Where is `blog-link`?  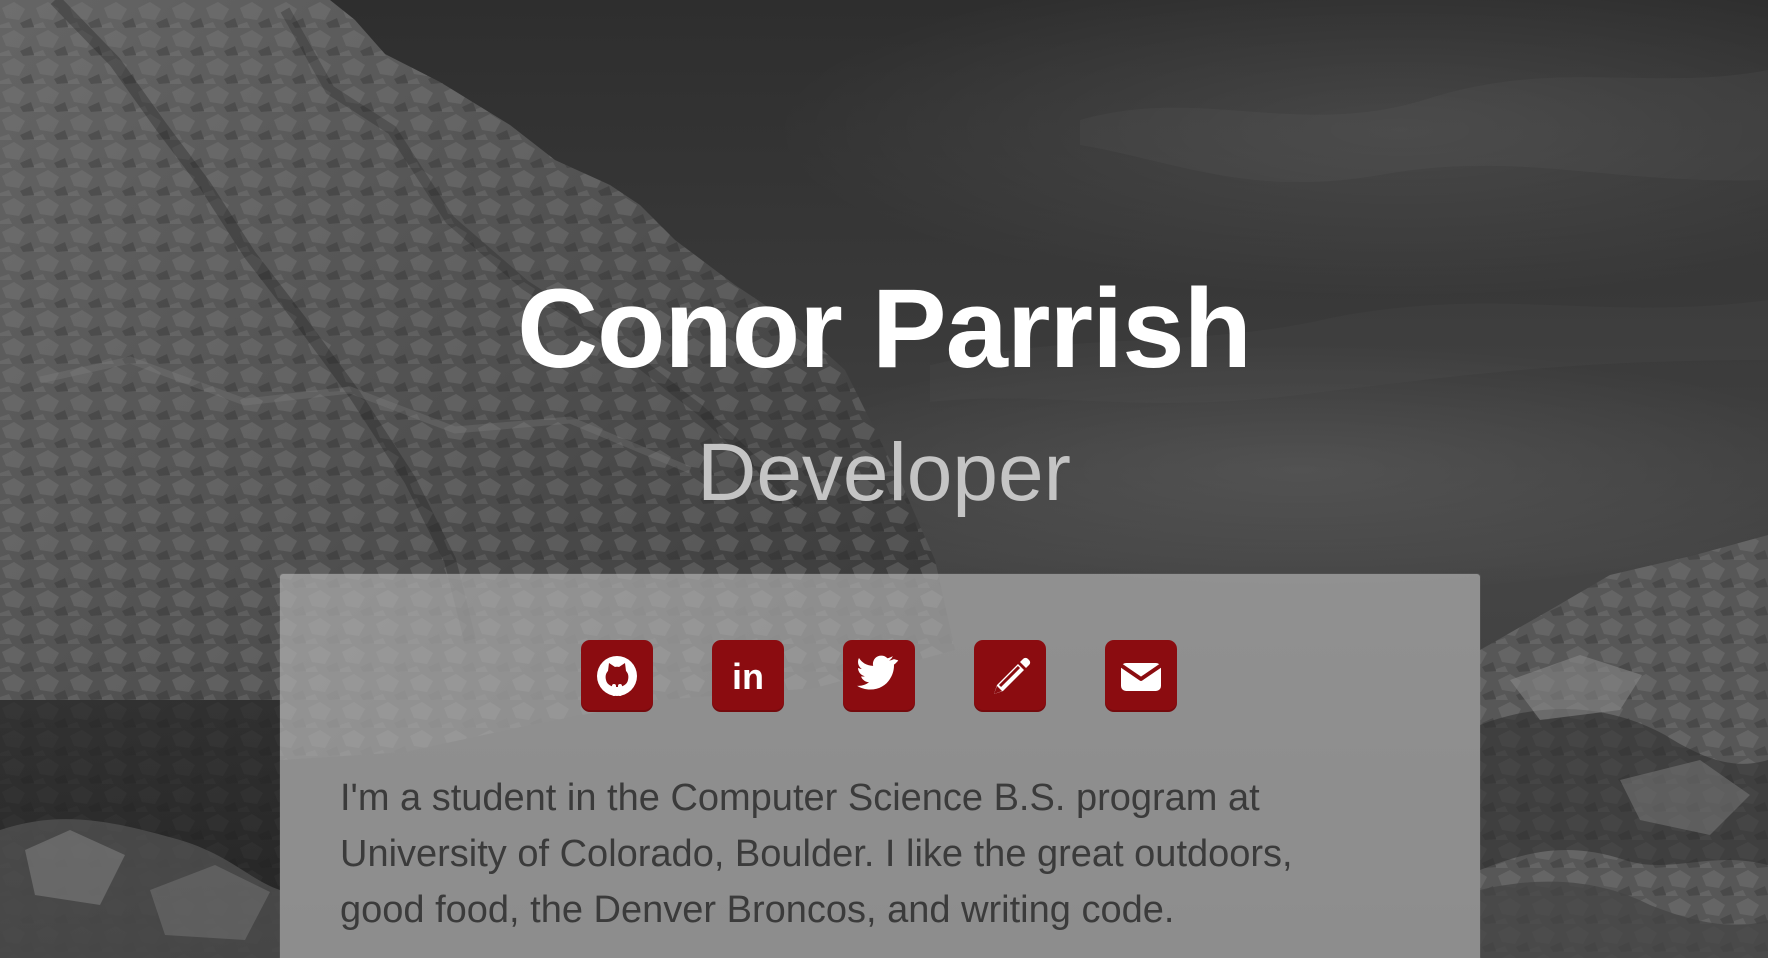 blog-link is located at coordinates (1010, 676).